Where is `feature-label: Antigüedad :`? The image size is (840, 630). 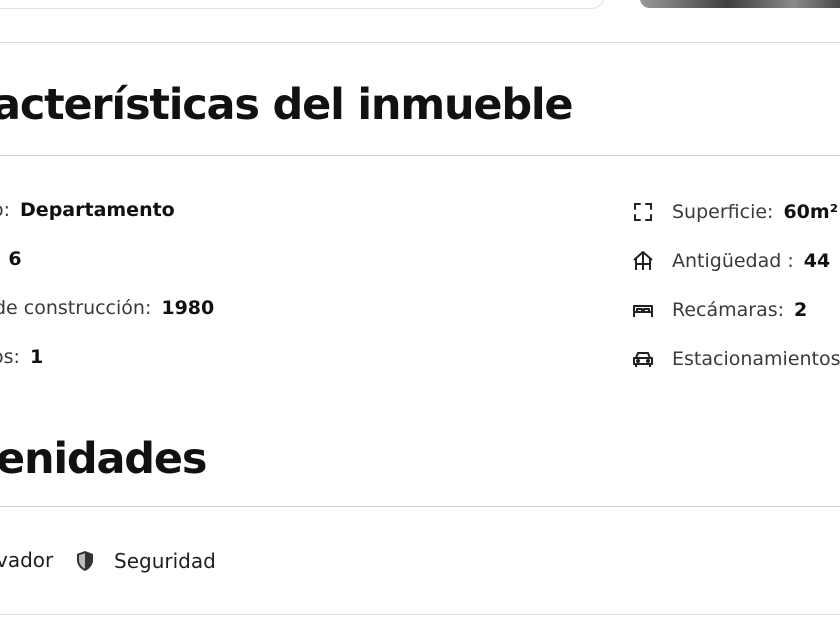 feature-label: Antigüedad : is located at coordinates (733, 261).